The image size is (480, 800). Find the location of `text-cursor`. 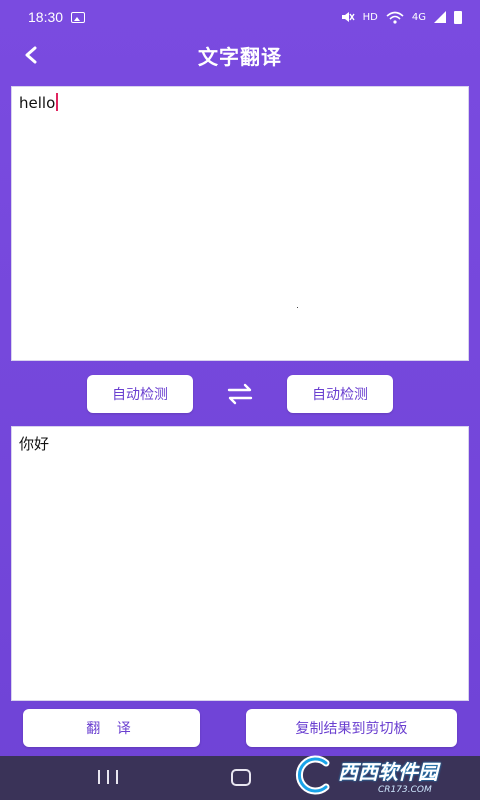

text-cursor is located at coordinates (57, 102).